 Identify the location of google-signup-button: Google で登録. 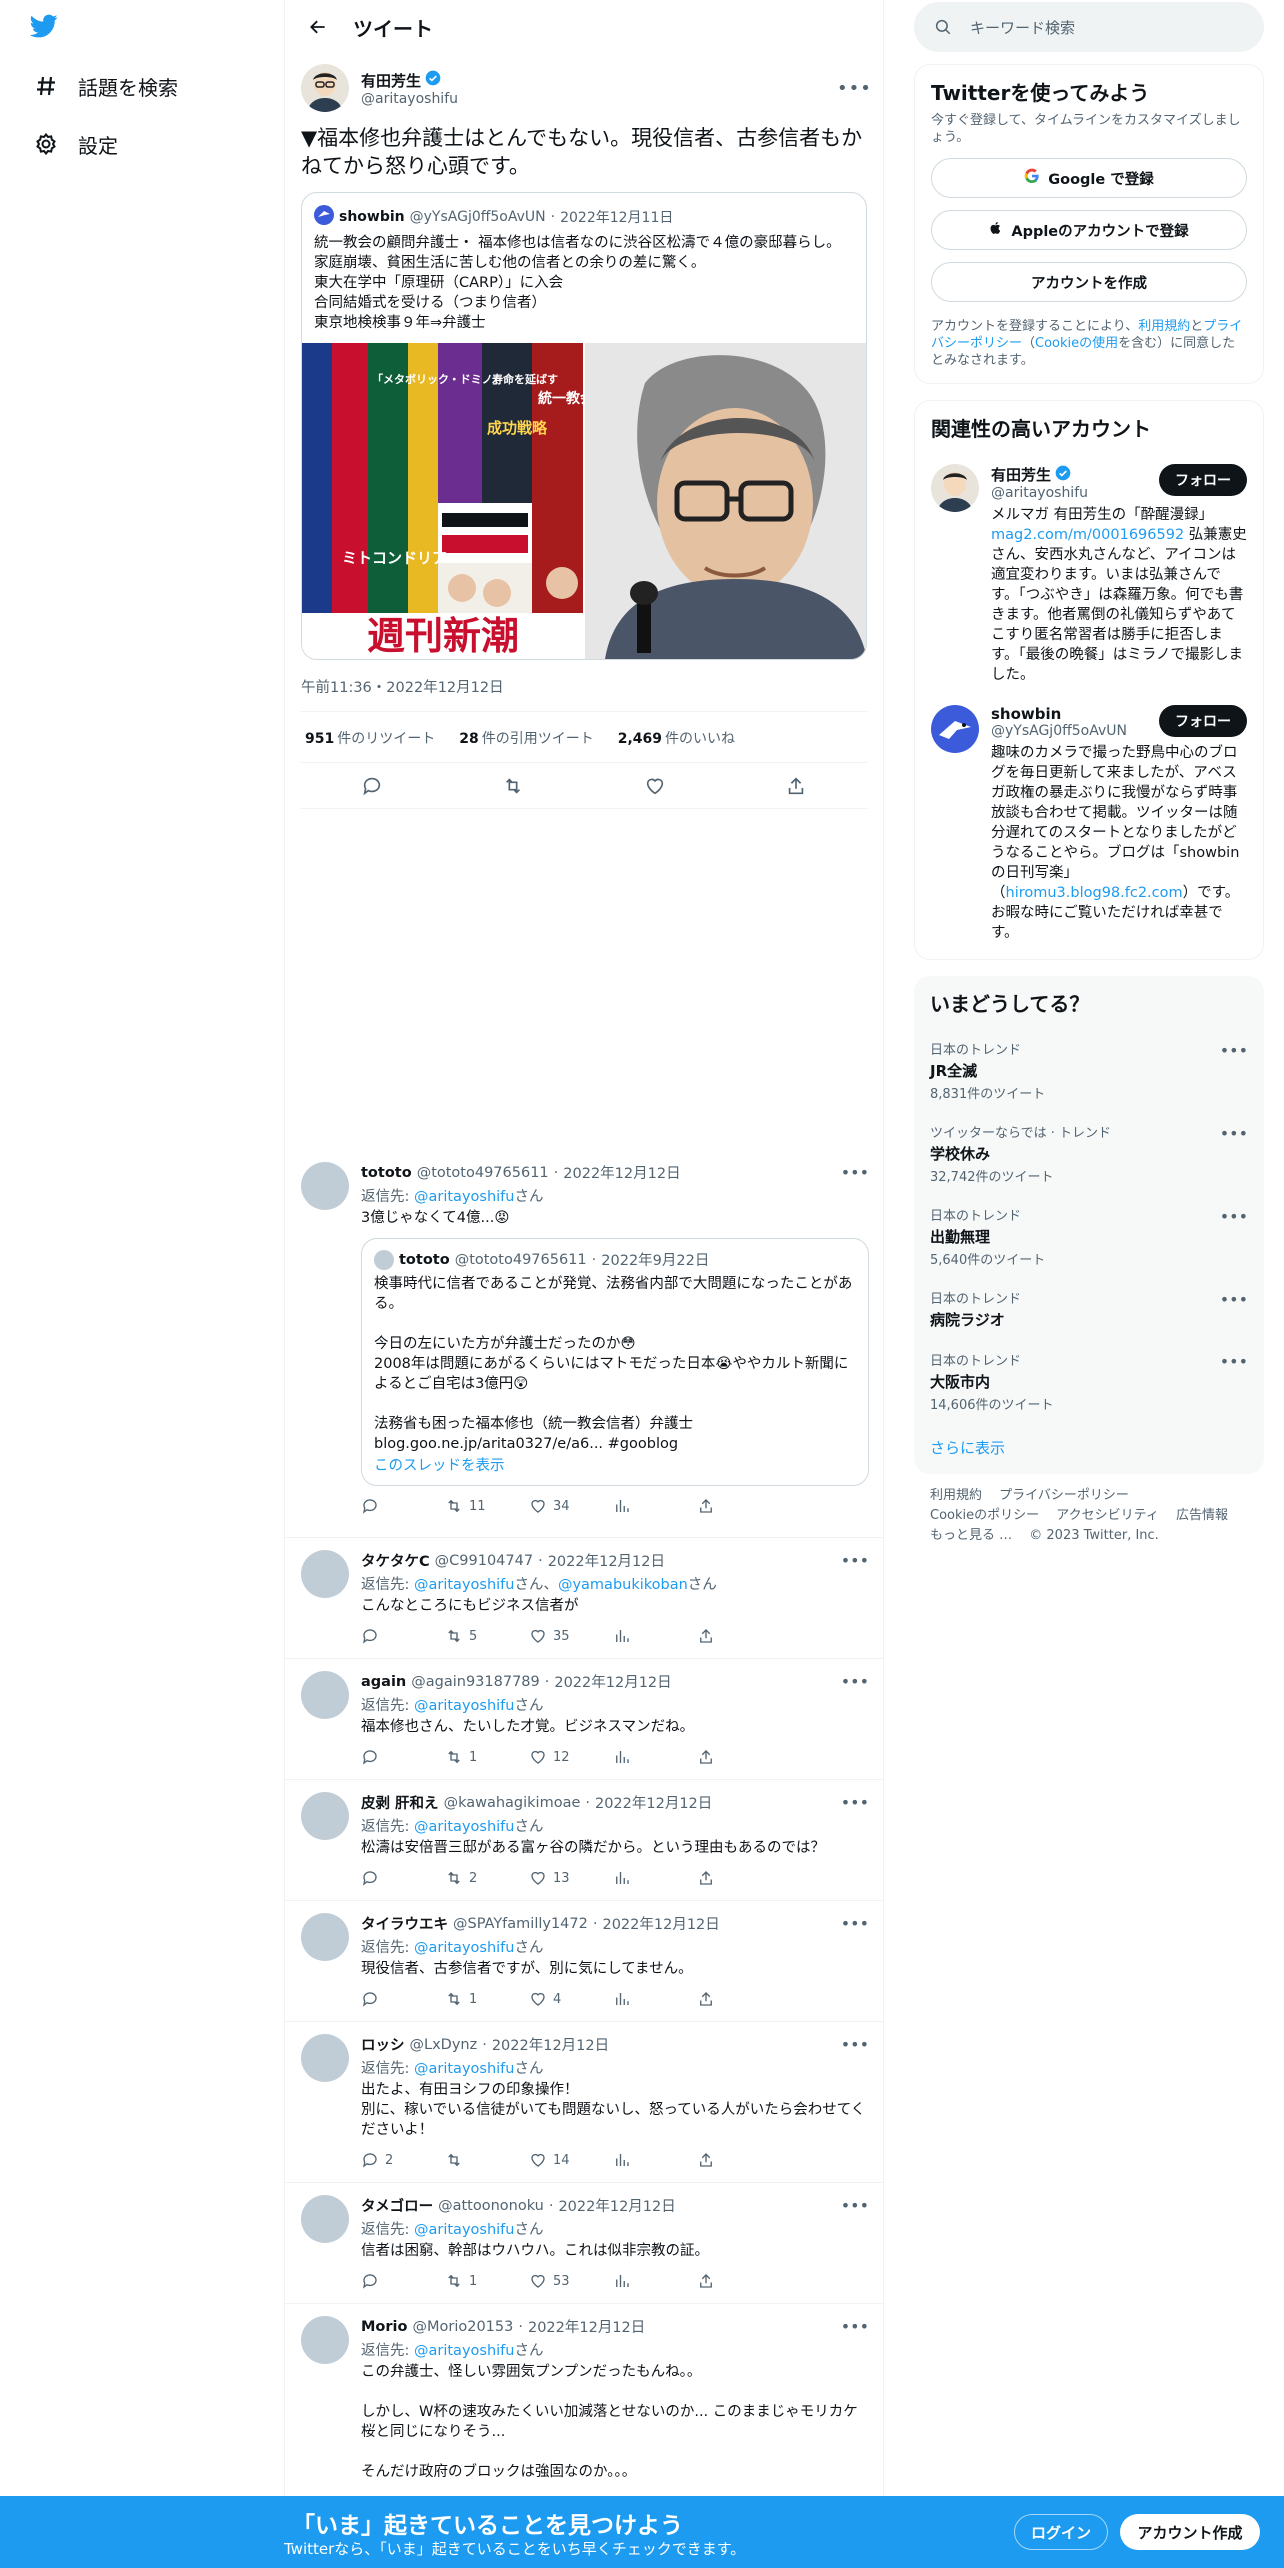
(1089, 178).